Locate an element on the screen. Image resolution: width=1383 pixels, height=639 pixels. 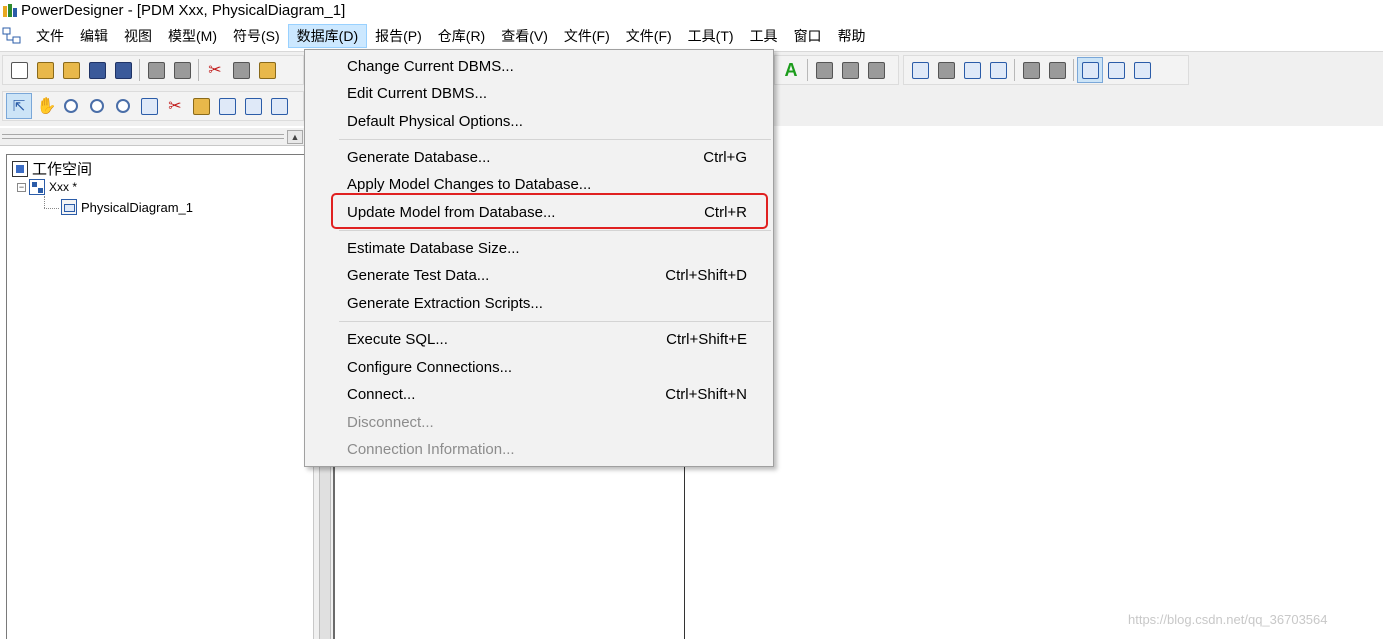
menu-tools: 工具(T) is located at coordinates (711, 36).